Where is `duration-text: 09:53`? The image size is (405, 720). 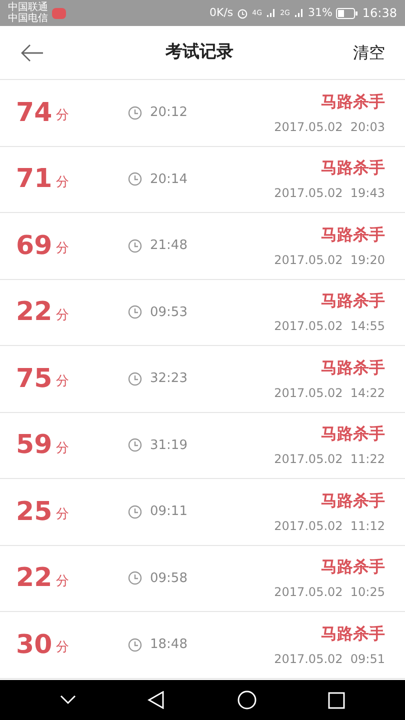 duration-text: 09:53 is located at coordinates (169, 313).